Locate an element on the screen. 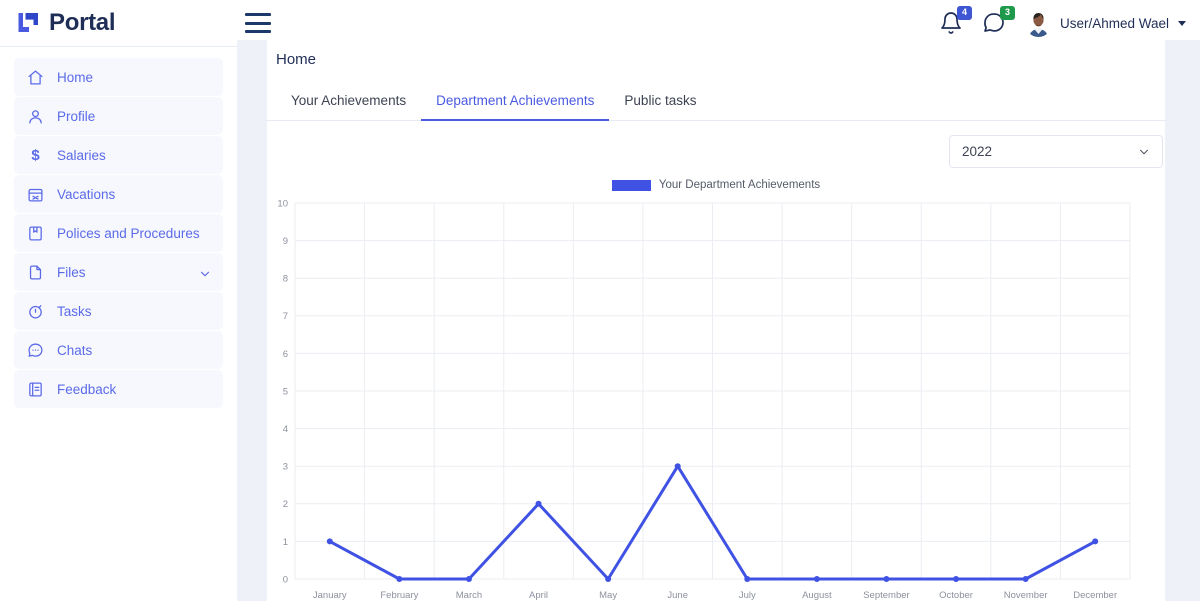 The width and height of the screenshot is (1200, 601). sidebar-item-label: Tasks is located at coordinates (74, 311).